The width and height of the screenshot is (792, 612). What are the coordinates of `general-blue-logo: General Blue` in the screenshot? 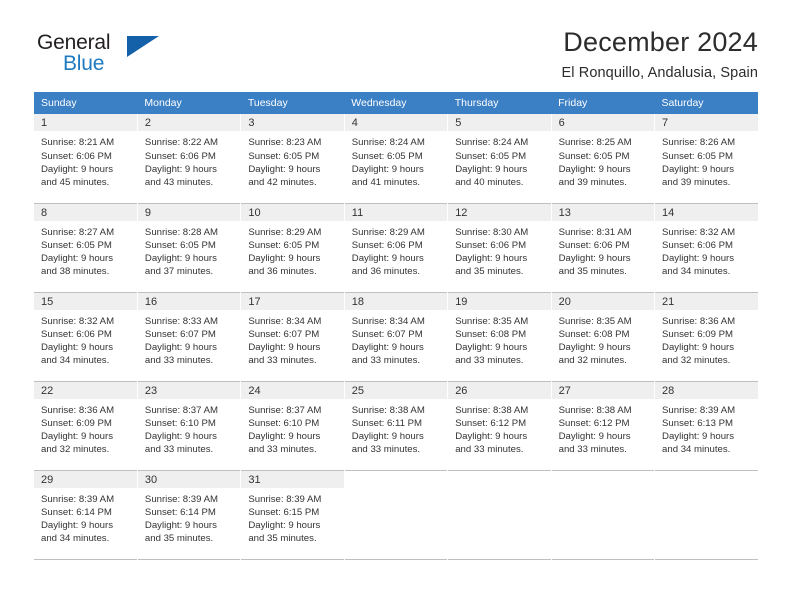 It's located at (99, 54).